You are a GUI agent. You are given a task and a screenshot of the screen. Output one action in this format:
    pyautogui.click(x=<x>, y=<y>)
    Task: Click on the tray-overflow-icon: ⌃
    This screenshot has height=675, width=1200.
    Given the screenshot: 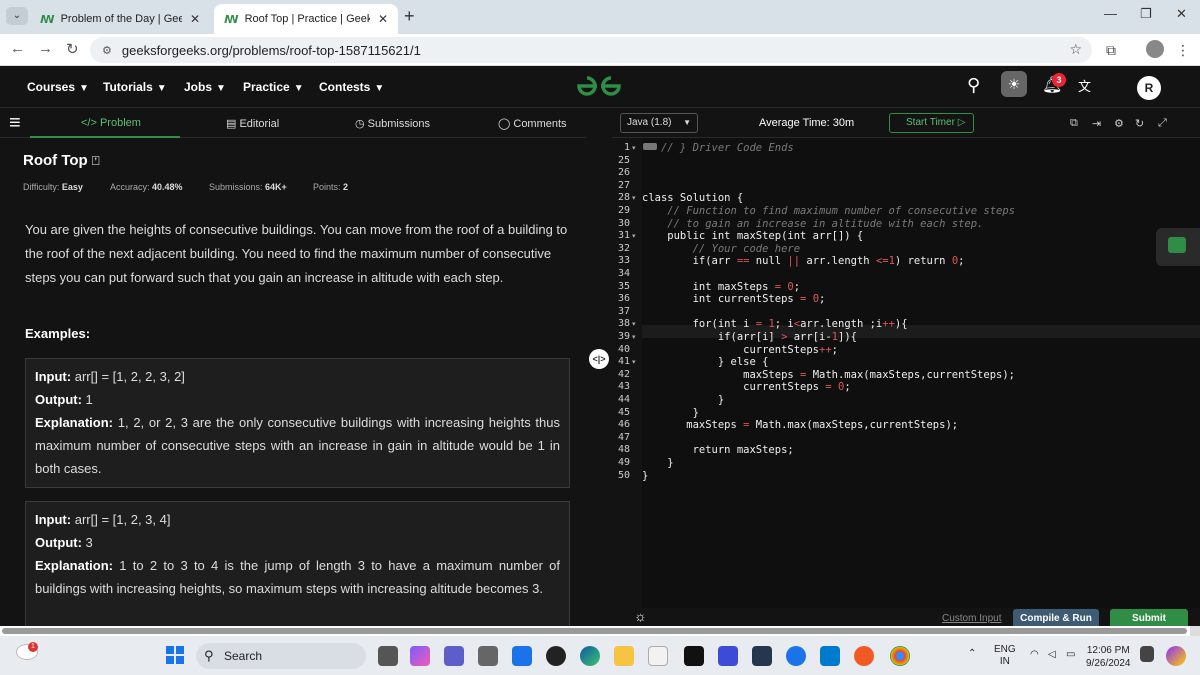 What is the action you would take?
    pyautogui.click(x=972, y=654)
    